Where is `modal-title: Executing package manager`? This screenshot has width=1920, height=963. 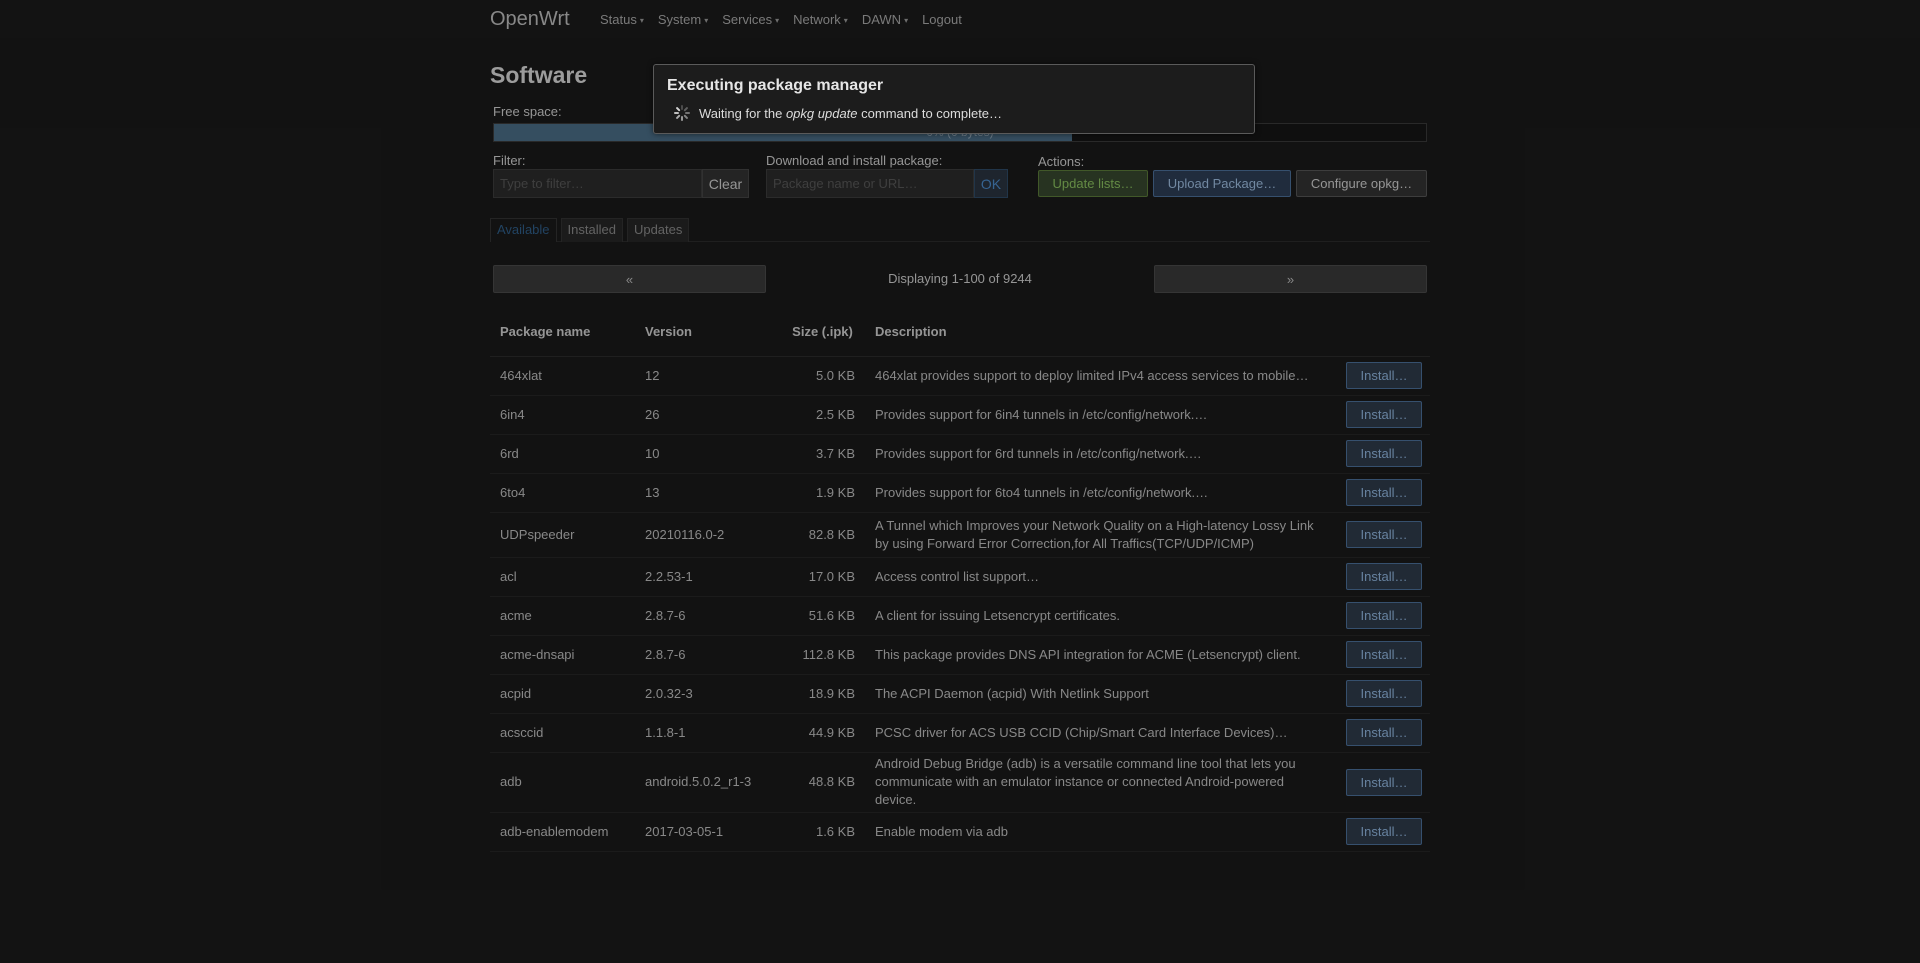
modal-title: Executing package manager is located at coordinates (775, 85).